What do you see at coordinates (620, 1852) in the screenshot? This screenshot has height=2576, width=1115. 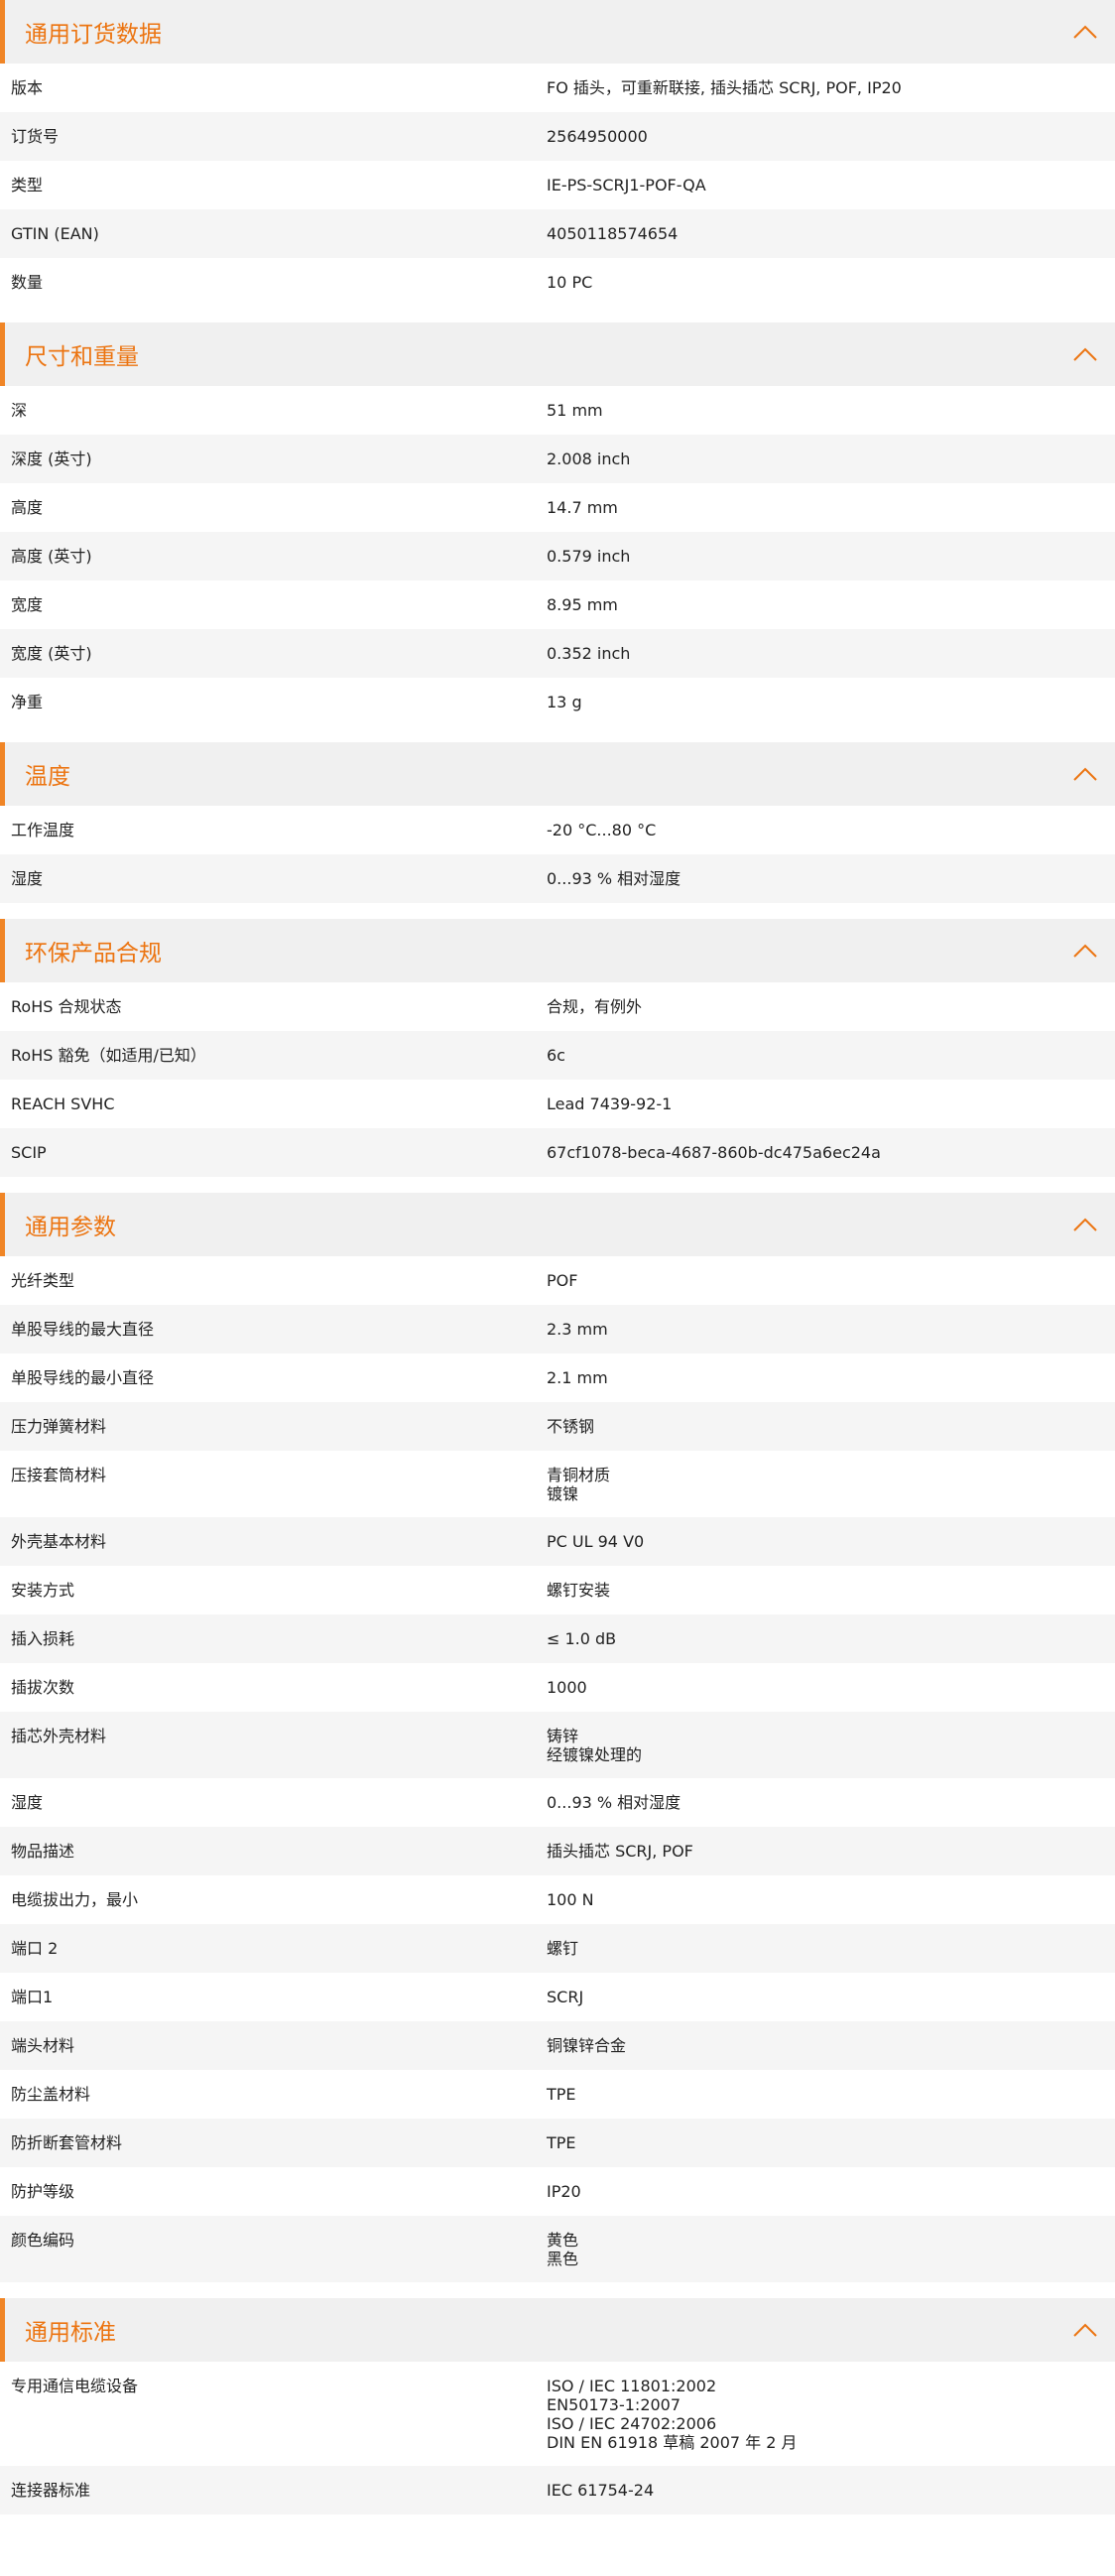 I see `spec-value: 插头插芯 SCRJ, POF` at bounding box center [620, 1852].